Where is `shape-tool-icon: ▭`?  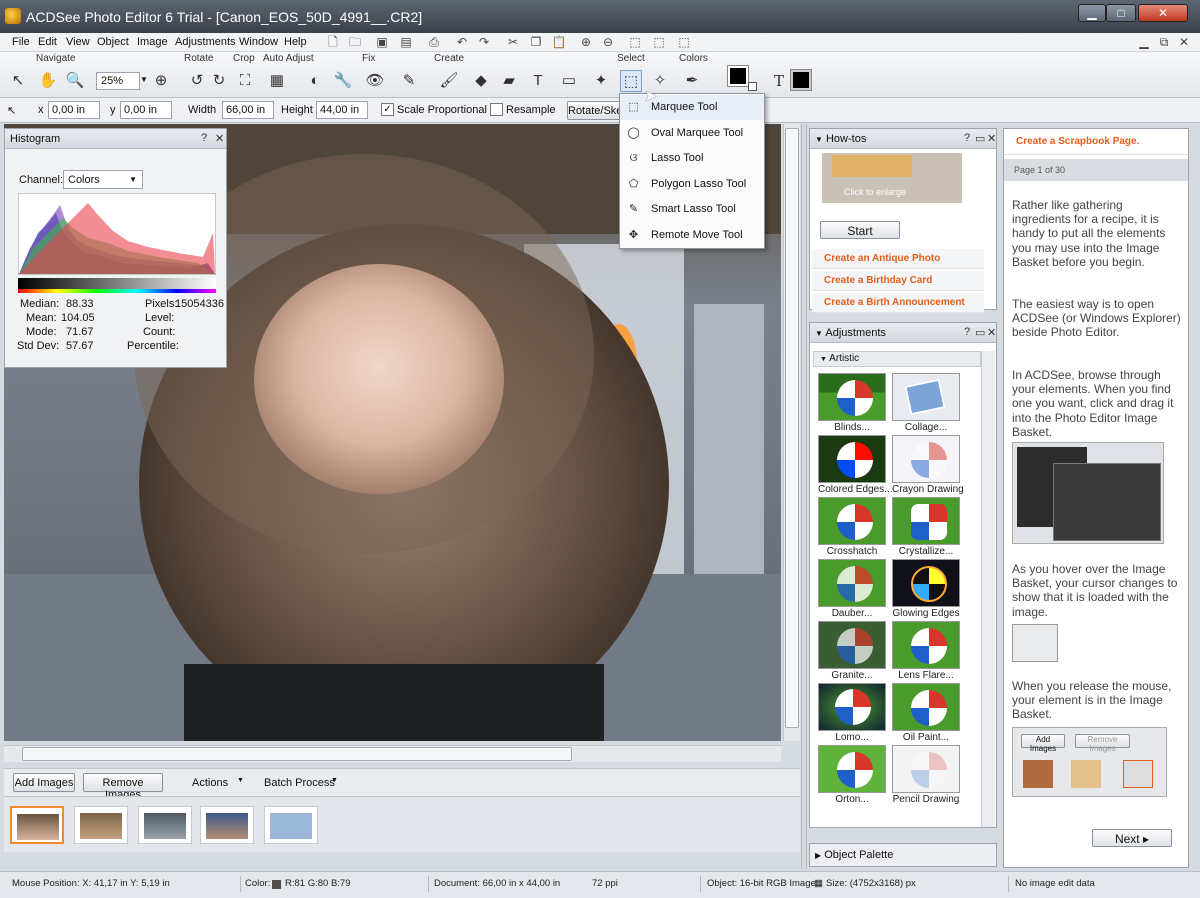 shape-tool-icon: ▭ is located at coordinates (569, 81).